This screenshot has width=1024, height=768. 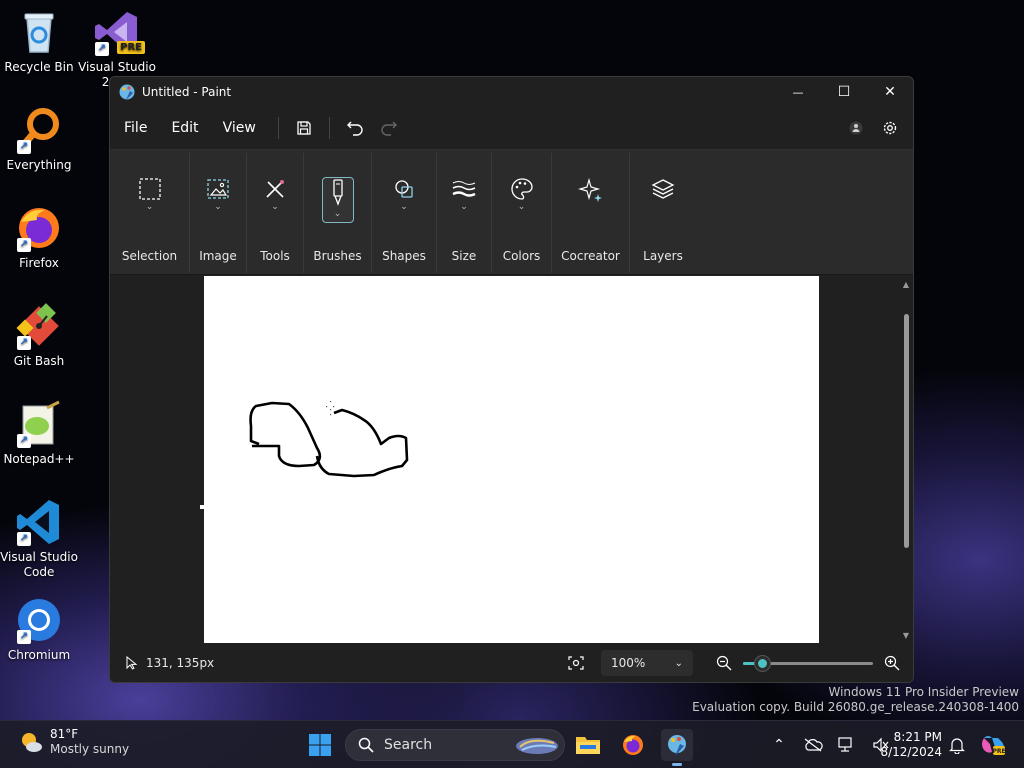 I want to click on show-hidden-icons-button: ⌃, so click(x=779, y=745).